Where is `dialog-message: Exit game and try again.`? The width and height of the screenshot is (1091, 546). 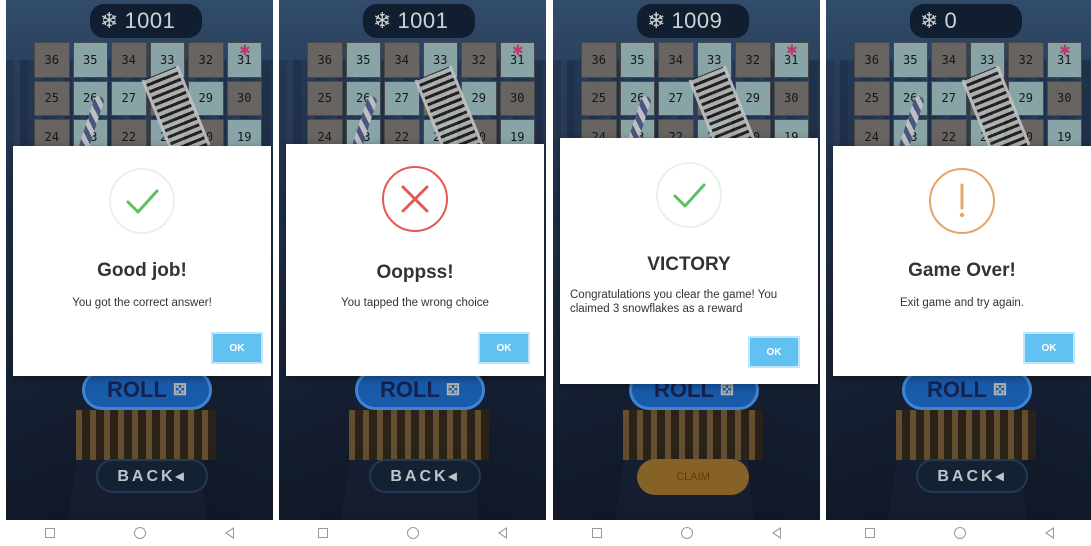
dialog-message: Exit game and try again. is located at coordinates (961, 303).